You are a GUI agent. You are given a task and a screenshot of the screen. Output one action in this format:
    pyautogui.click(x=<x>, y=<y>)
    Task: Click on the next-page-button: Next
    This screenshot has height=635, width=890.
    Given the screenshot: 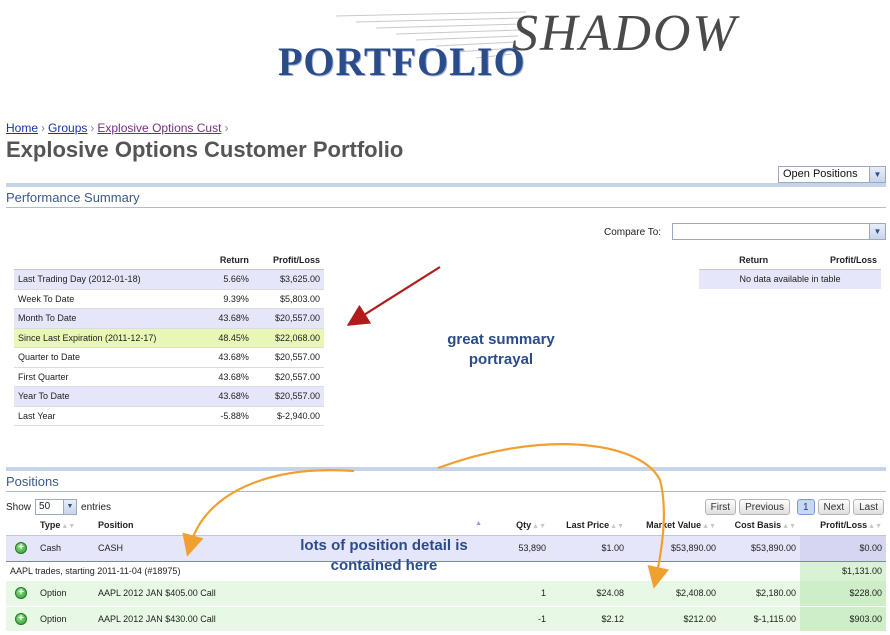 What is the action you would take?
    pyautogui.click(x=834, y=507)
    